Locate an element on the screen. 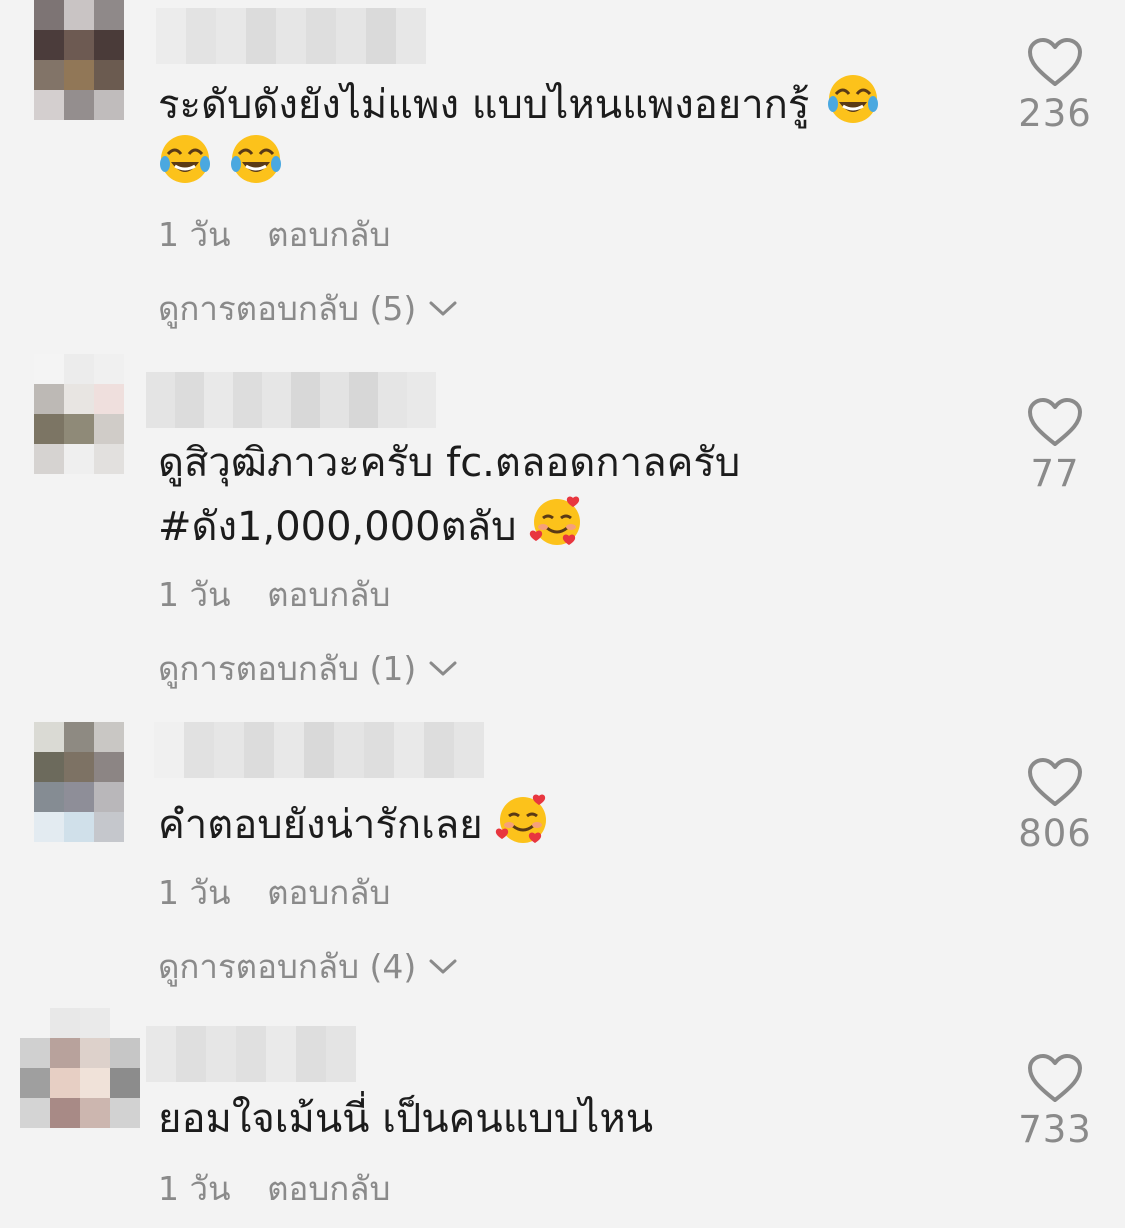 This screenshot has height=1228, width=1125. view-replies-label: ดูการตอบกลับ (4) is located at coordinates (287, 966).